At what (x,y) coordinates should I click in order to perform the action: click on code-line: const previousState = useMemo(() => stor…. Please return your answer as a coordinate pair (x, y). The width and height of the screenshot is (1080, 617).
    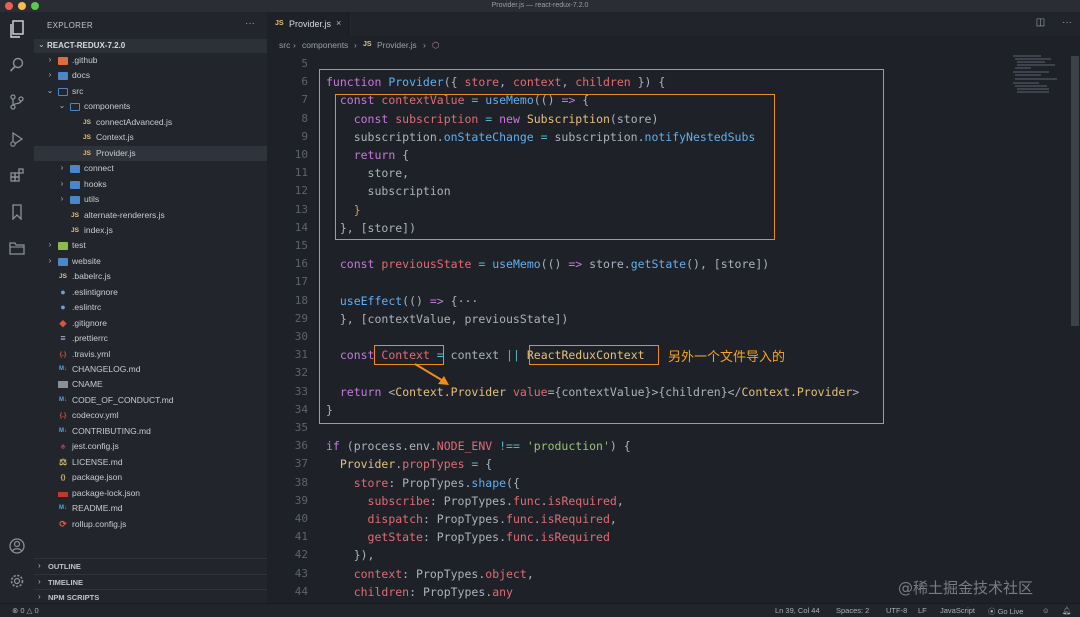
    Looking at the image, I should click on (547, 264).